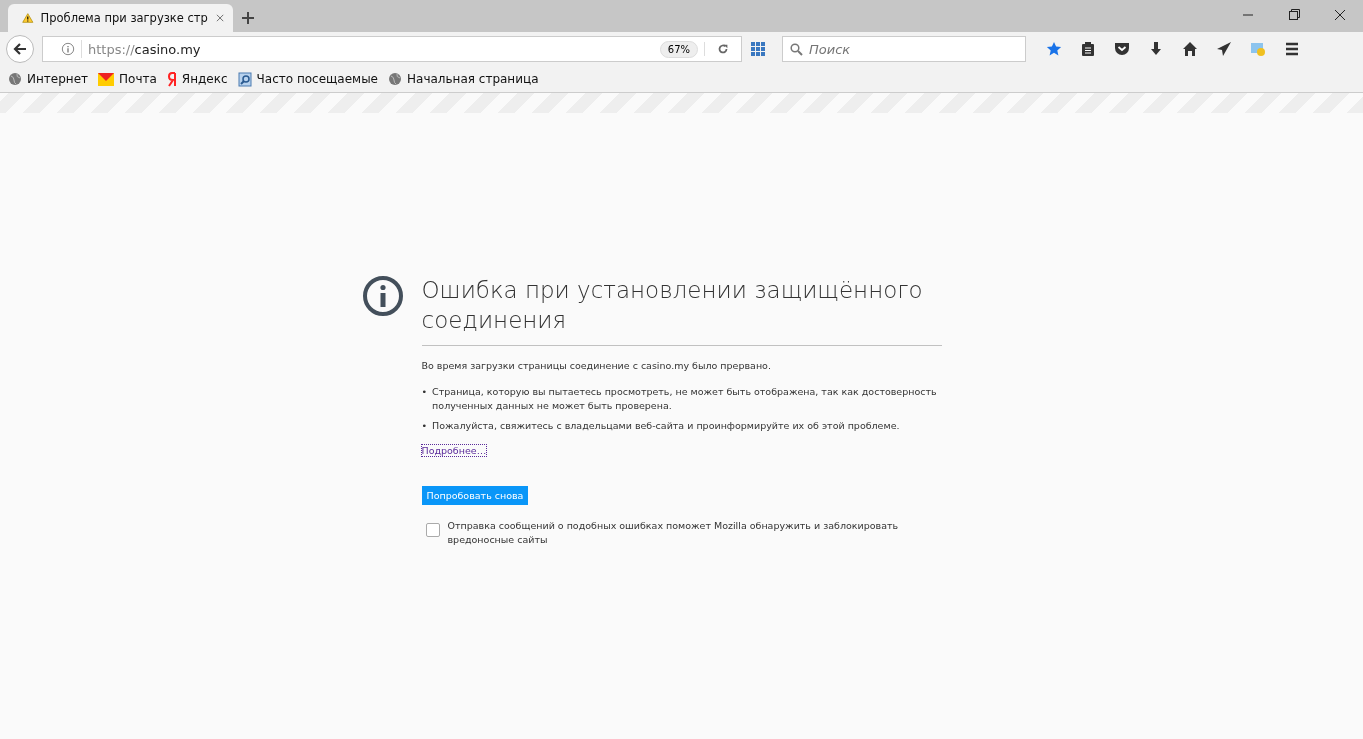 The height and width of the screenshot is (739, 1363). Describe the element at coordinates (204, 79) in the screenshot. I see `bookmark-link: Яндекс` at that location.